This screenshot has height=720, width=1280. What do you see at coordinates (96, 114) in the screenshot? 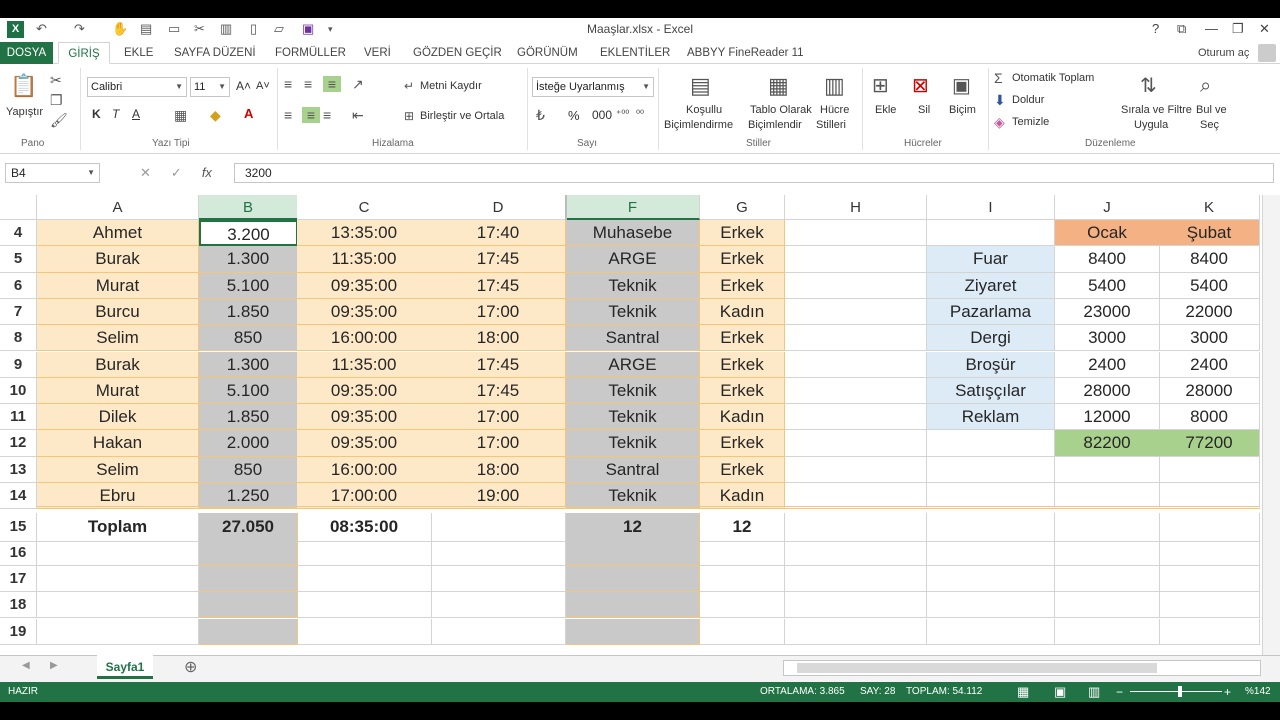
I see `bold-button: K` at bounding box center [96, 114].